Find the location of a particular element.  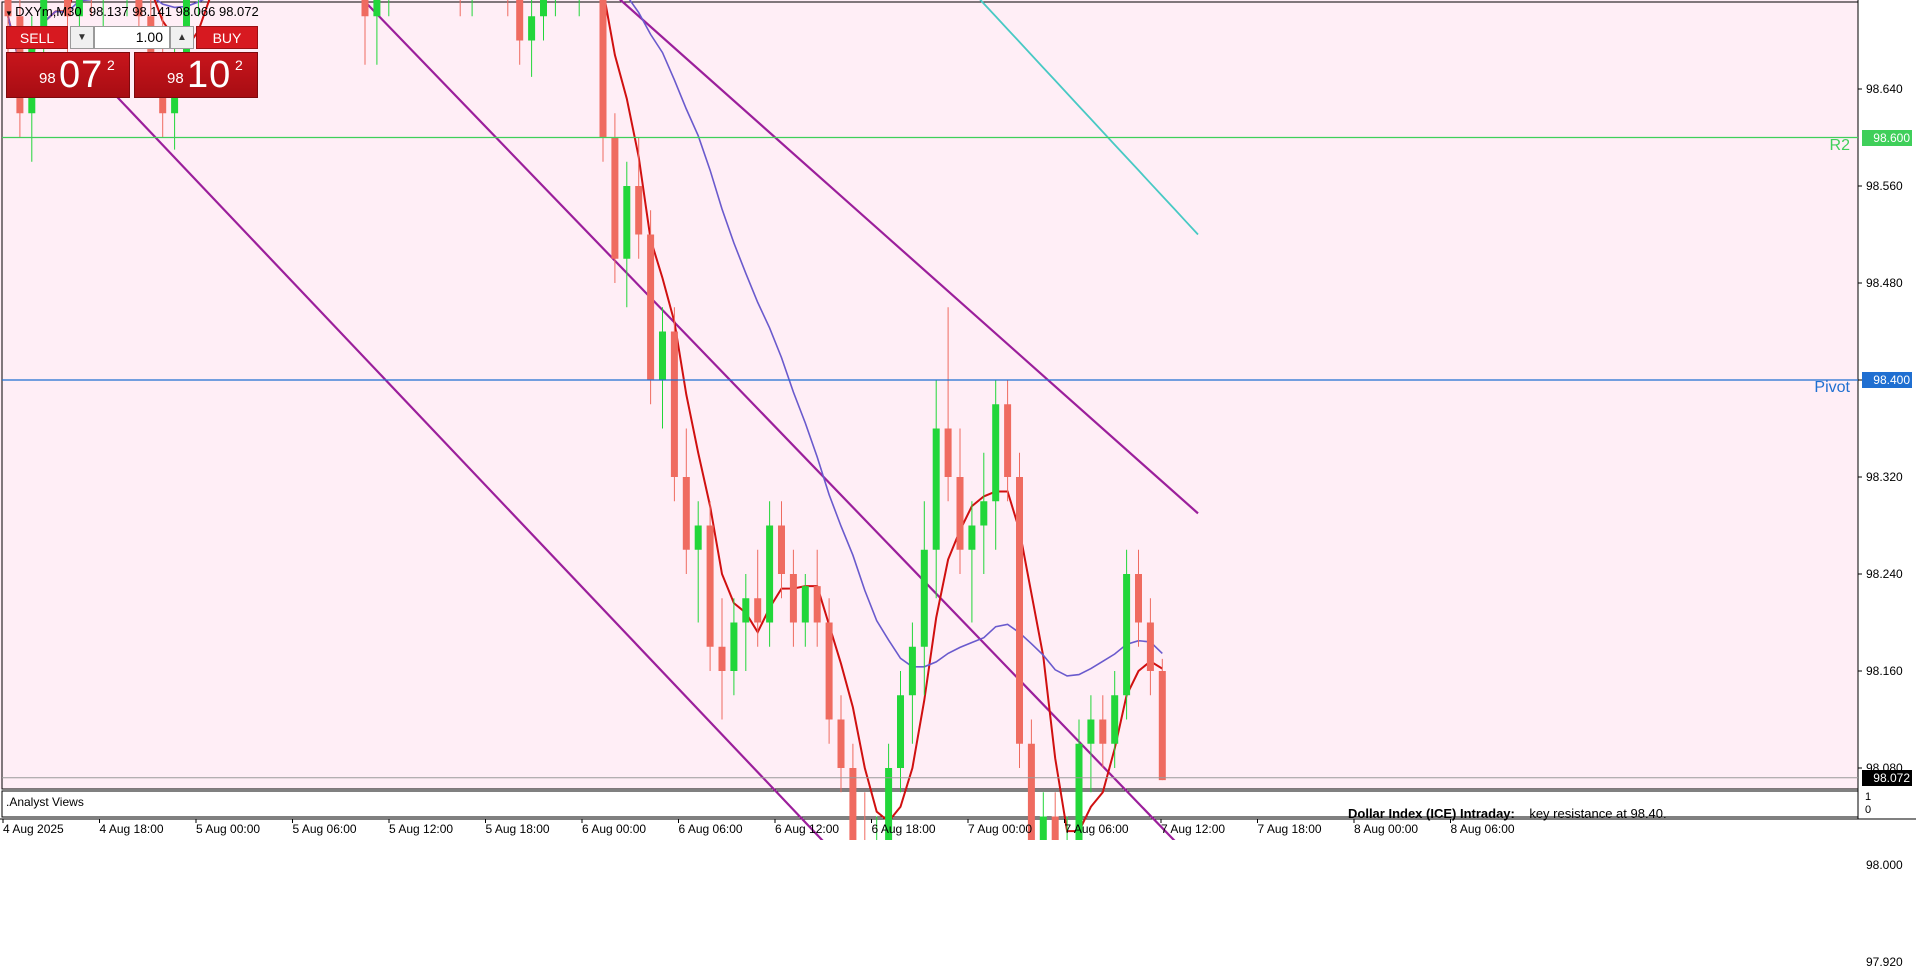

lots-decrease-button: ▼ is located at coordinates (82, 37).